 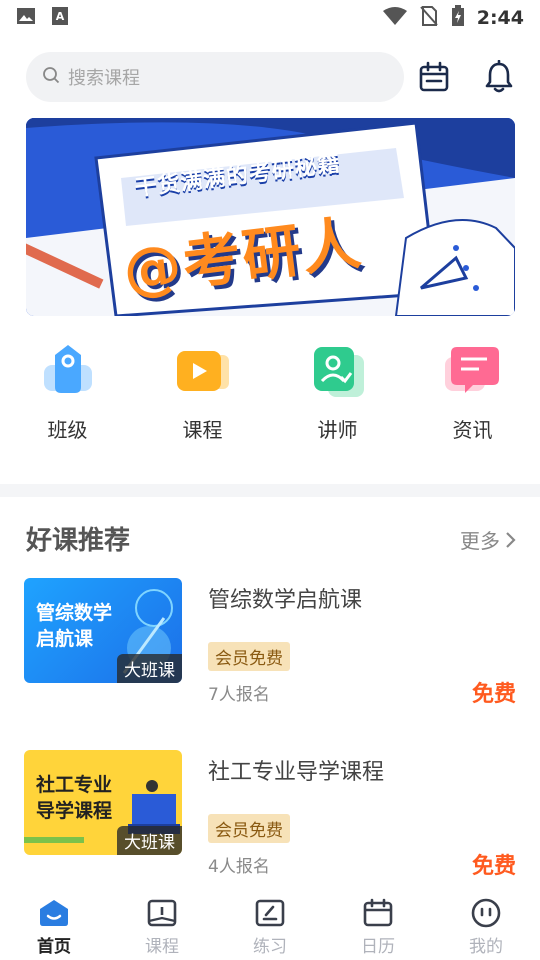 I want to click on quick-nav-class: 班级, so click(x=67, y=395).